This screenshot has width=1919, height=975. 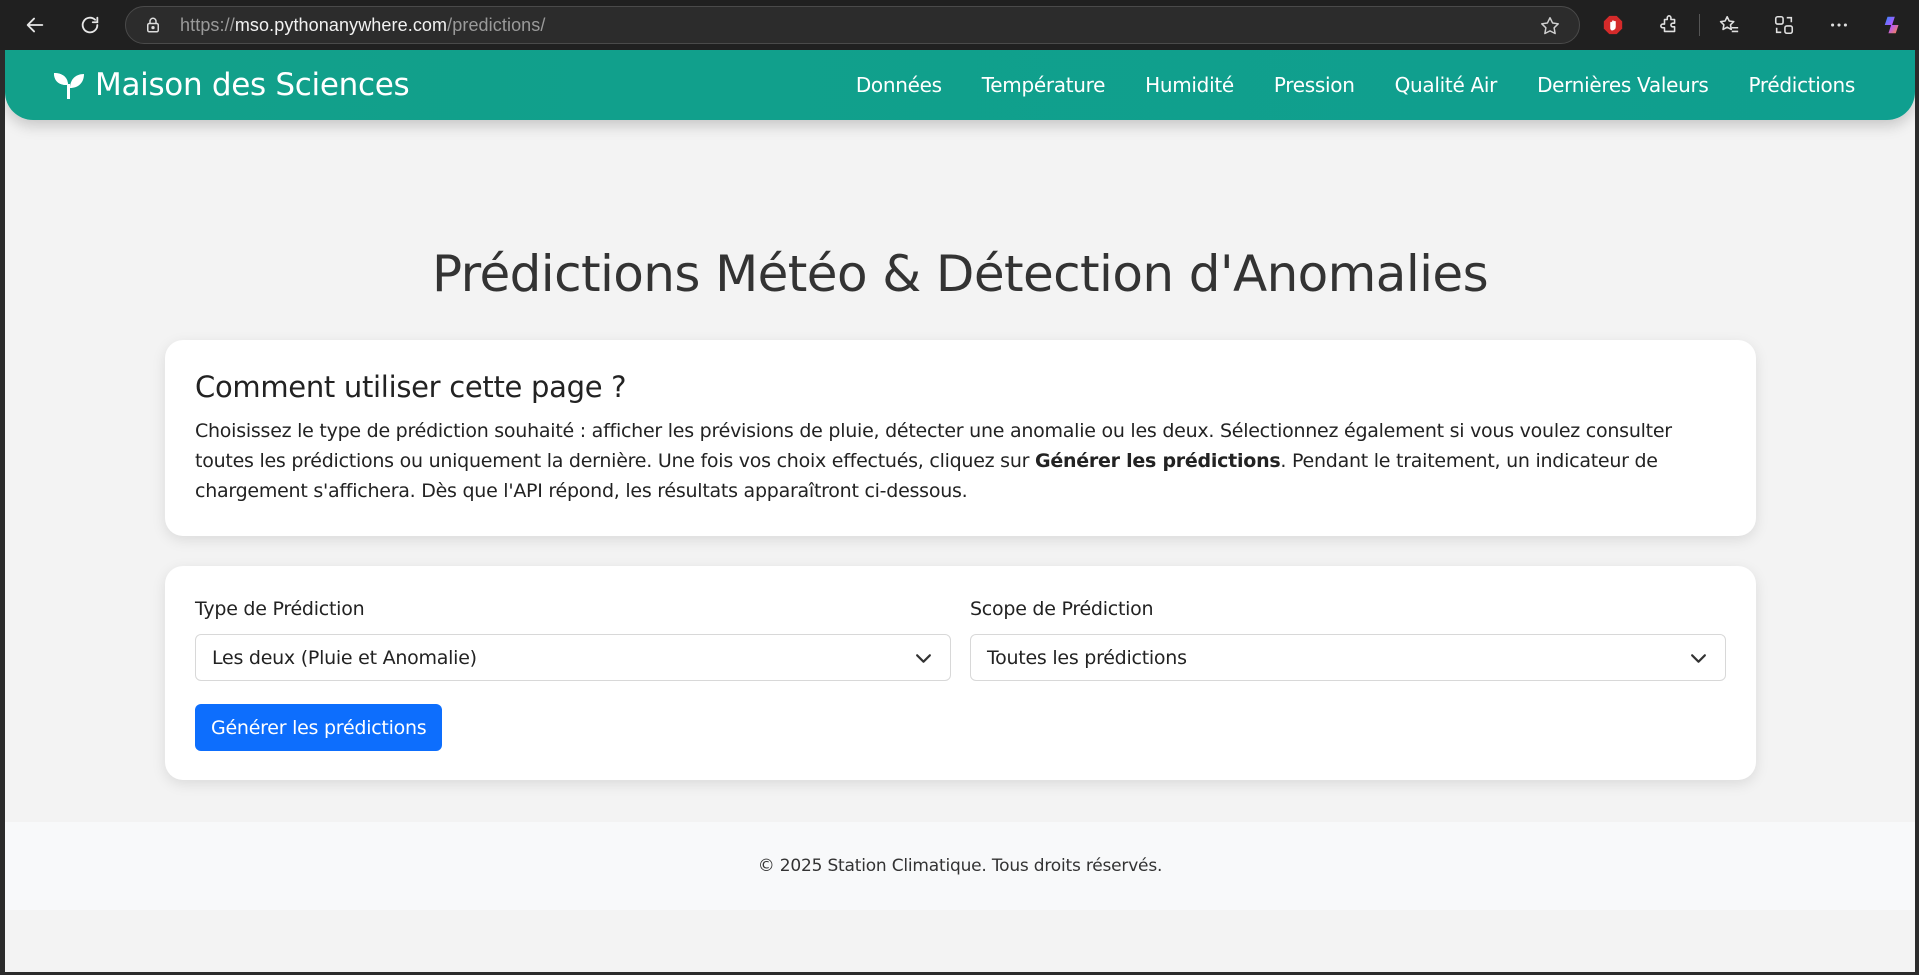 What do you see at coordinates (341, 24) in the screenshot?
I see `url-host: mso.pythonanywhere.com` at bounding box center [341, 24].